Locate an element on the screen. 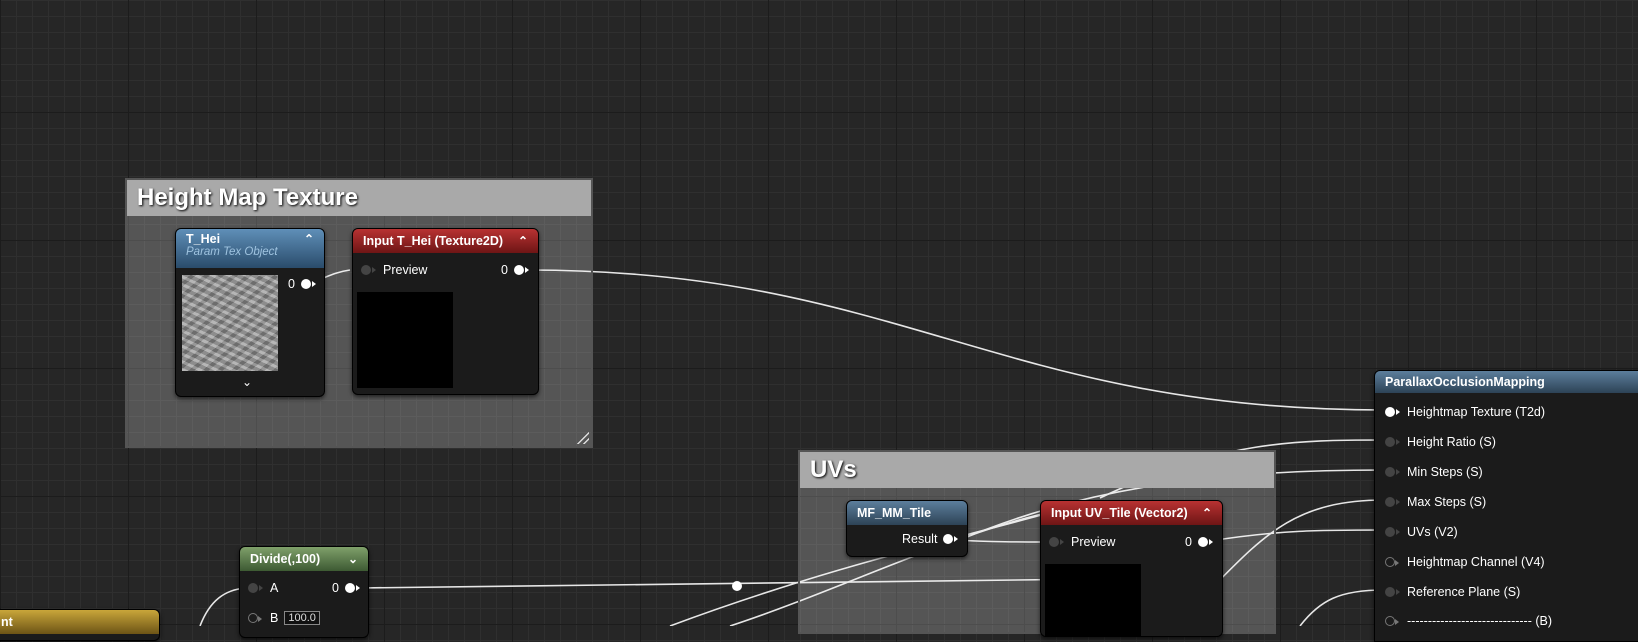 The height and width of the screenshot is (642, 1638). node-input-t-hei: Input T_Hei (Texture2D) ⌃ Preview 0 is located at coordinates (445, 311).